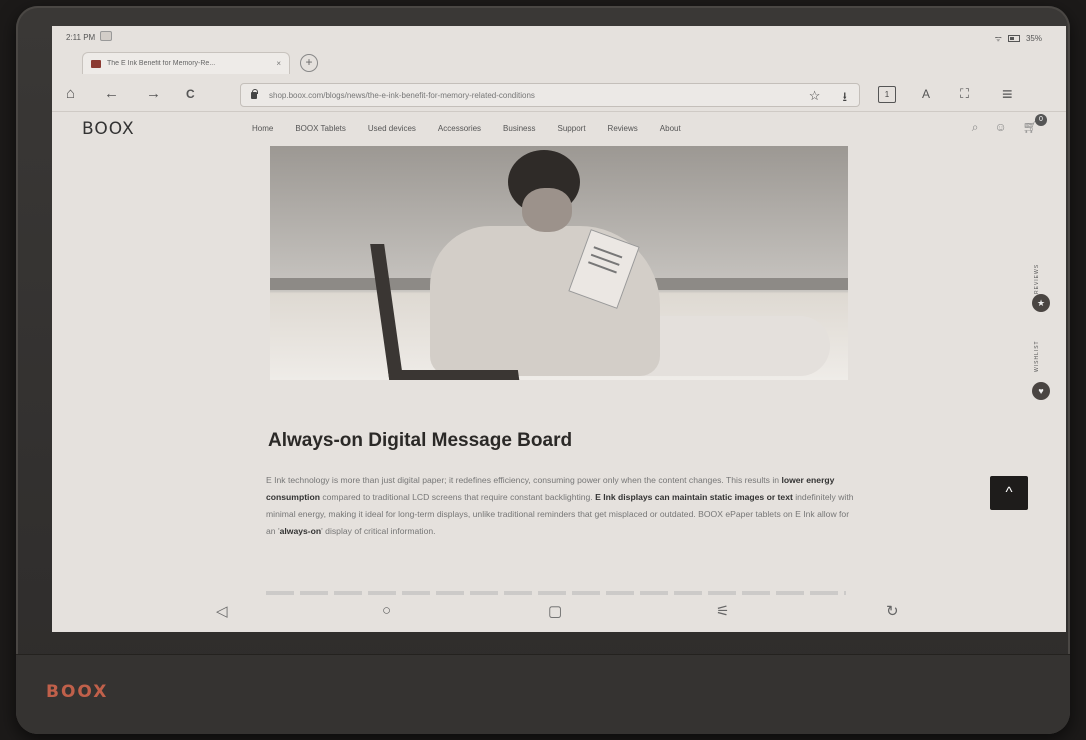 The width and height of the screenshot is (1086, 740). What do you see at coordinates (106, 36) in the screenshot?
I see `notification-icon` at bounding box center [106, 36].